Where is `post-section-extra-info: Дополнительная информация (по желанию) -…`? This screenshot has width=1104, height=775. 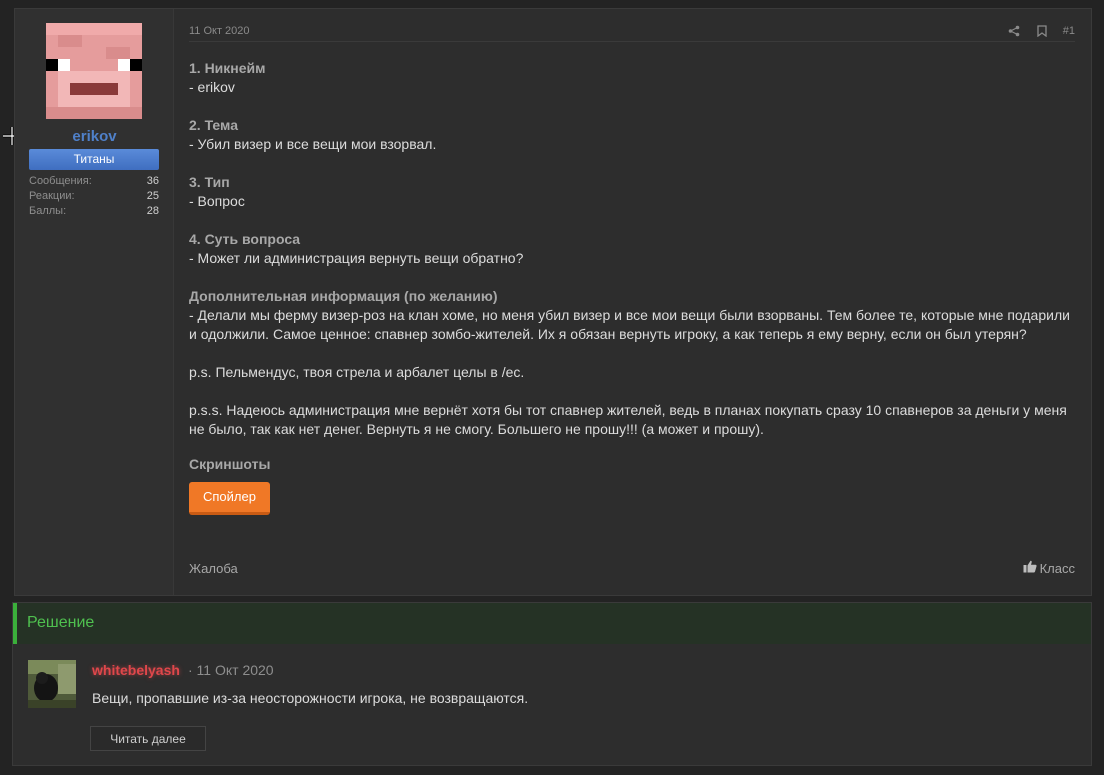 post-section-extra-info: Дополнительная информация (по желанию) -… is located at coordinates (632, 315).